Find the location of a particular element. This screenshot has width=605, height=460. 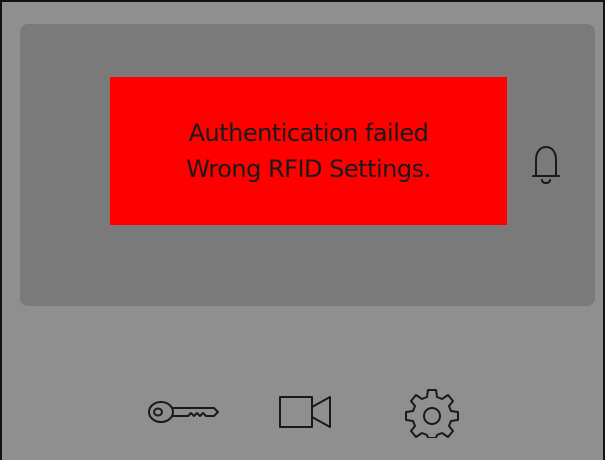

gear-icon is located at coordinates (432, 412).